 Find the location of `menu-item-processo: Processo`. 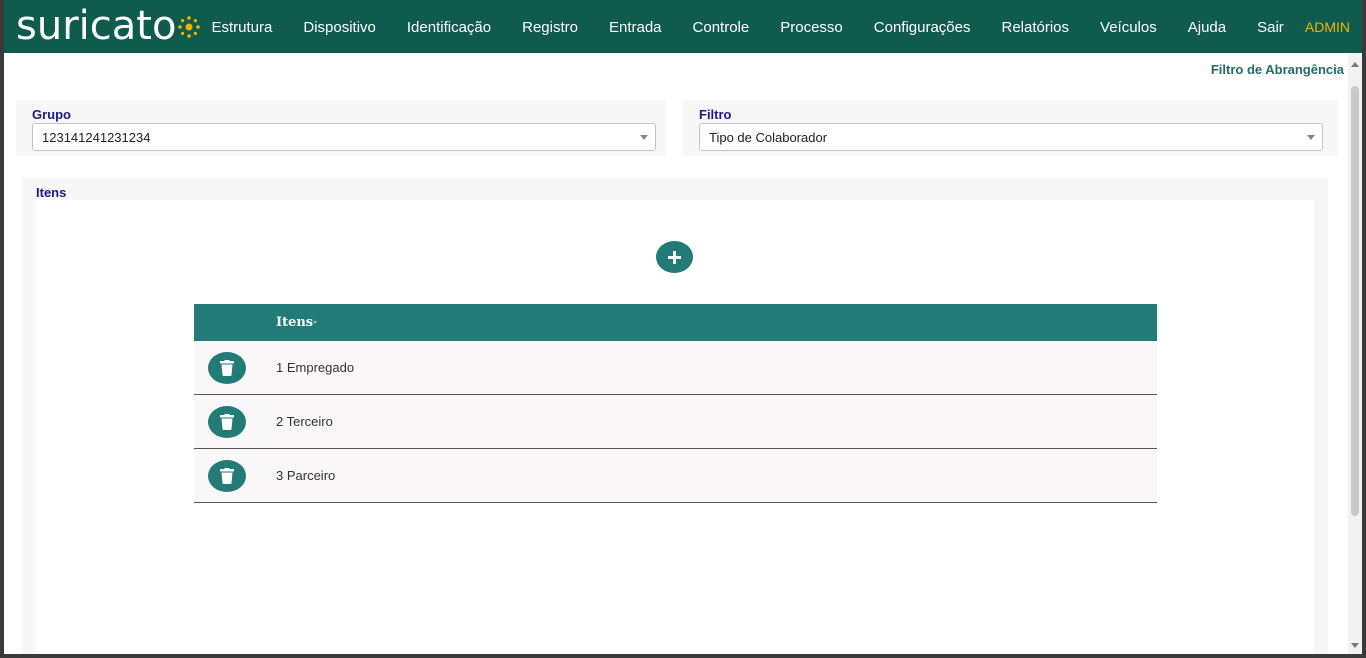

menu-item-processo: Processo is located at coordinates (812, 26).